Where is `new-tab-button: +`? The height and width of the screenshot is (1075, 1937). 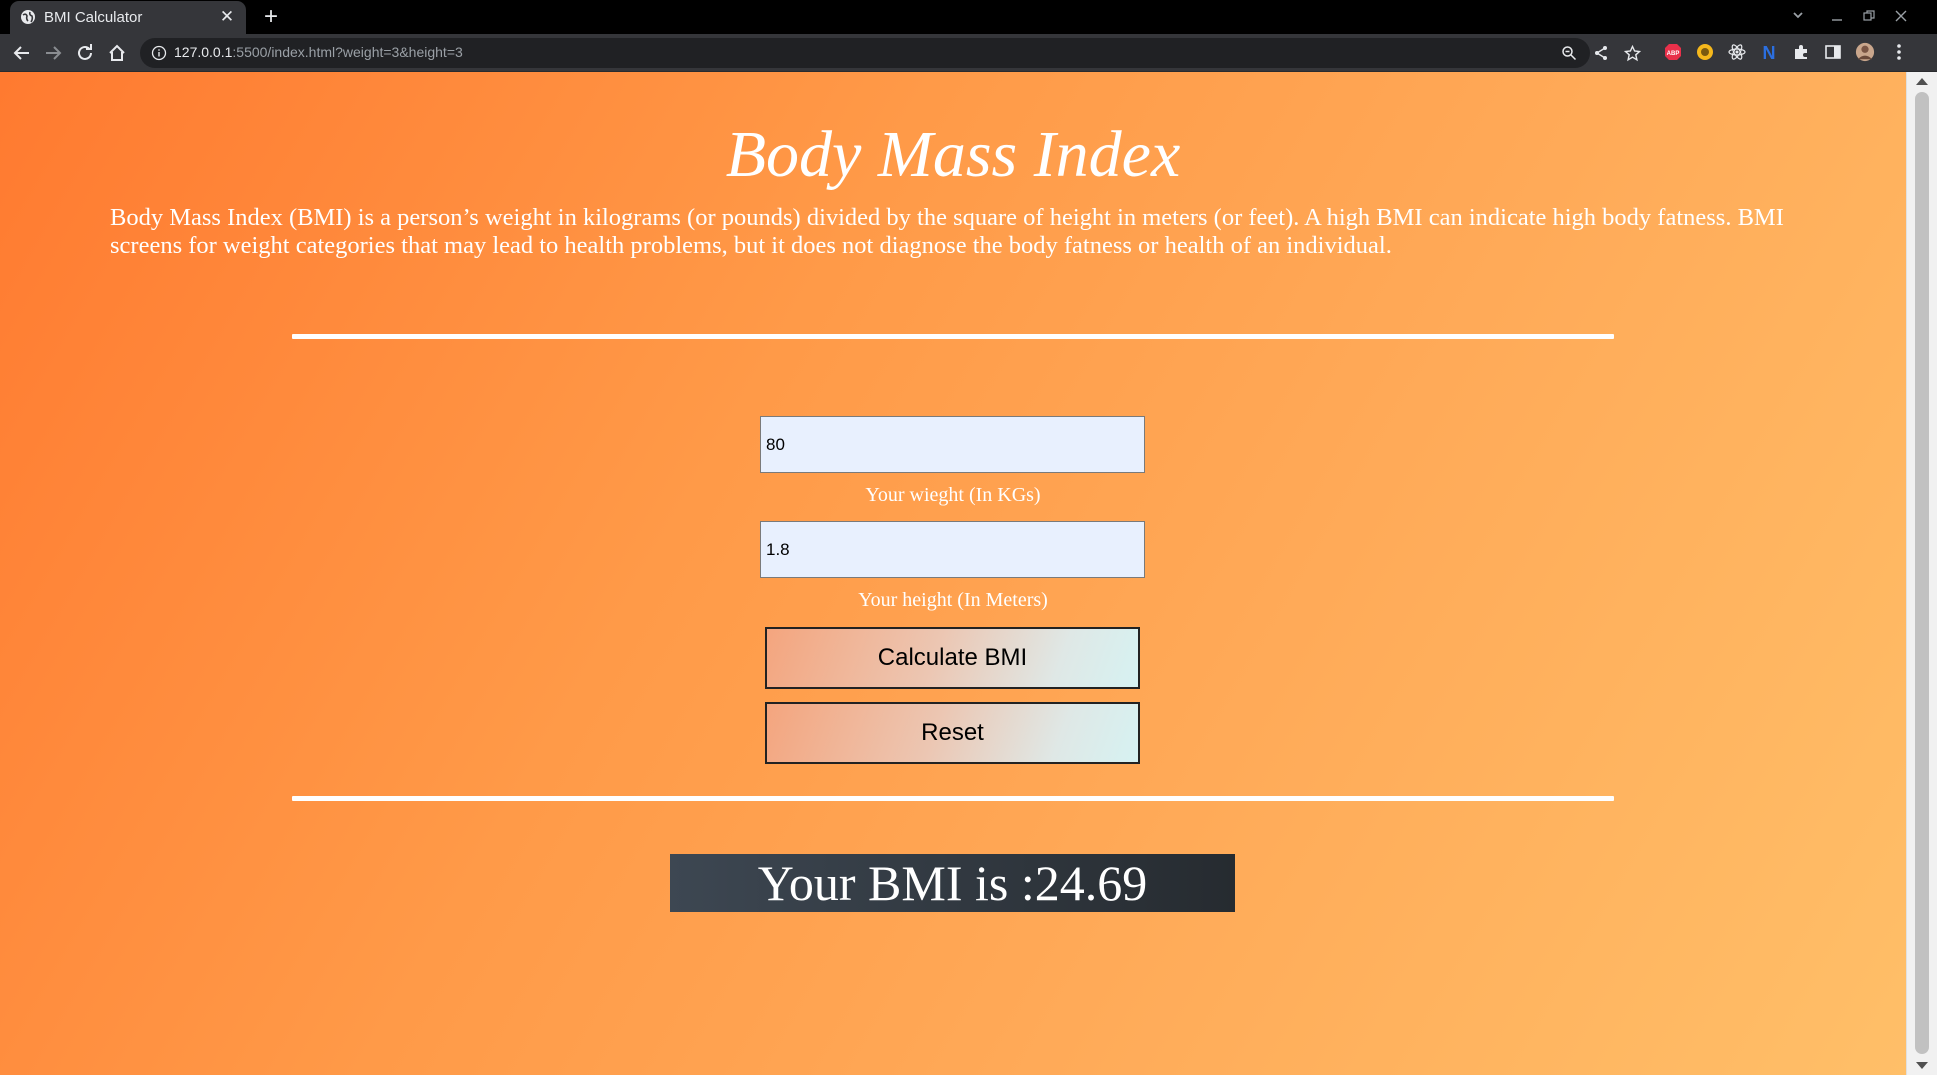 new-tab-button: + is located at coordinates (271, 17).